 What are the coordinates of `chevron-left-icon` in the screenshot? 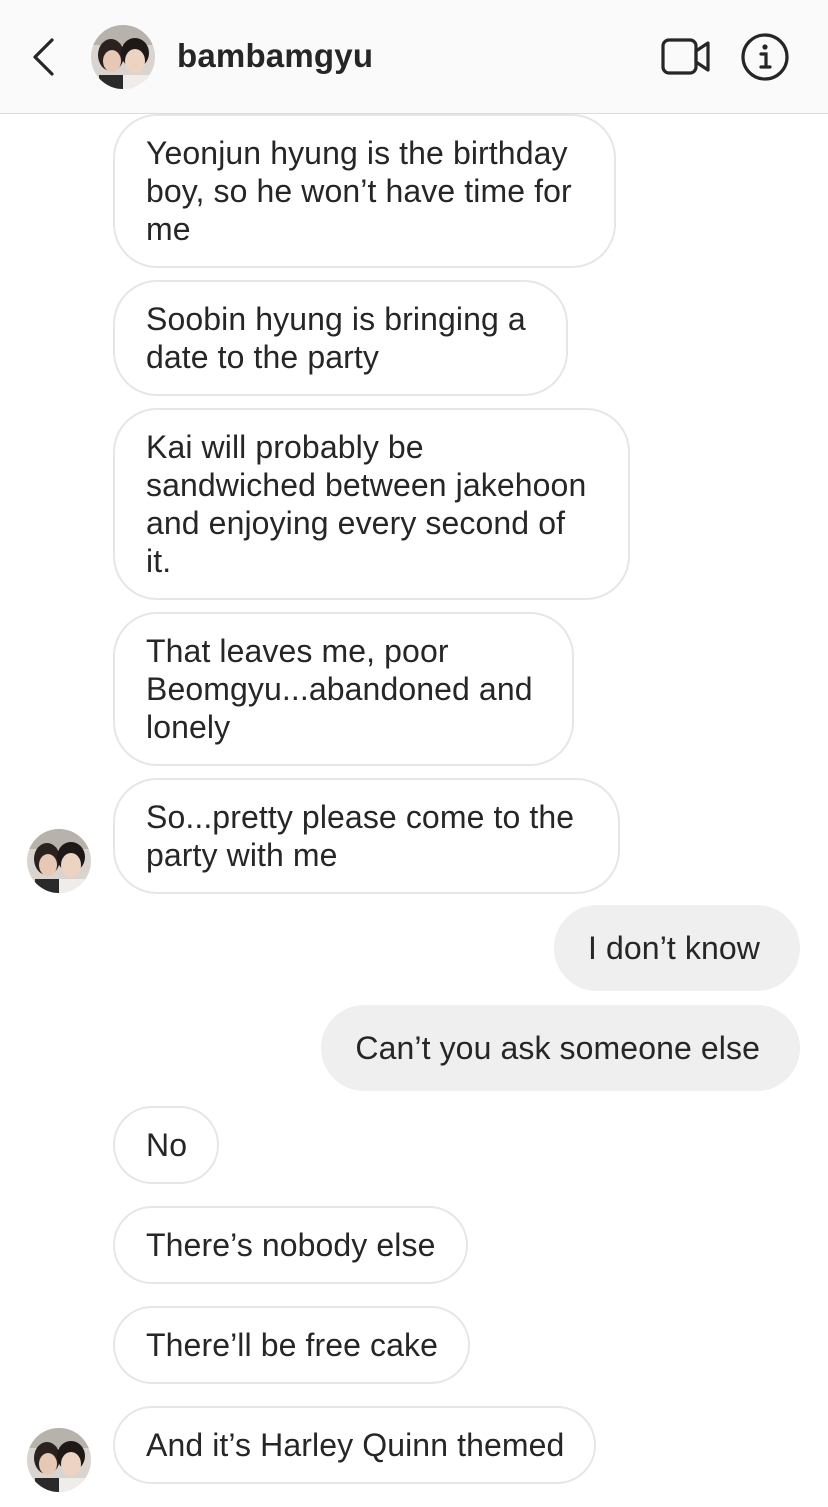 It's located at (43, 57).